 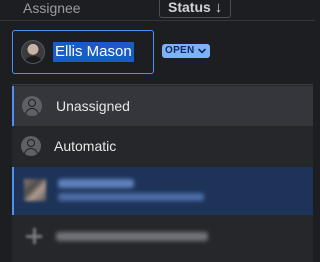 I want to click on user-email-blurred, so click(x=131, y=197).